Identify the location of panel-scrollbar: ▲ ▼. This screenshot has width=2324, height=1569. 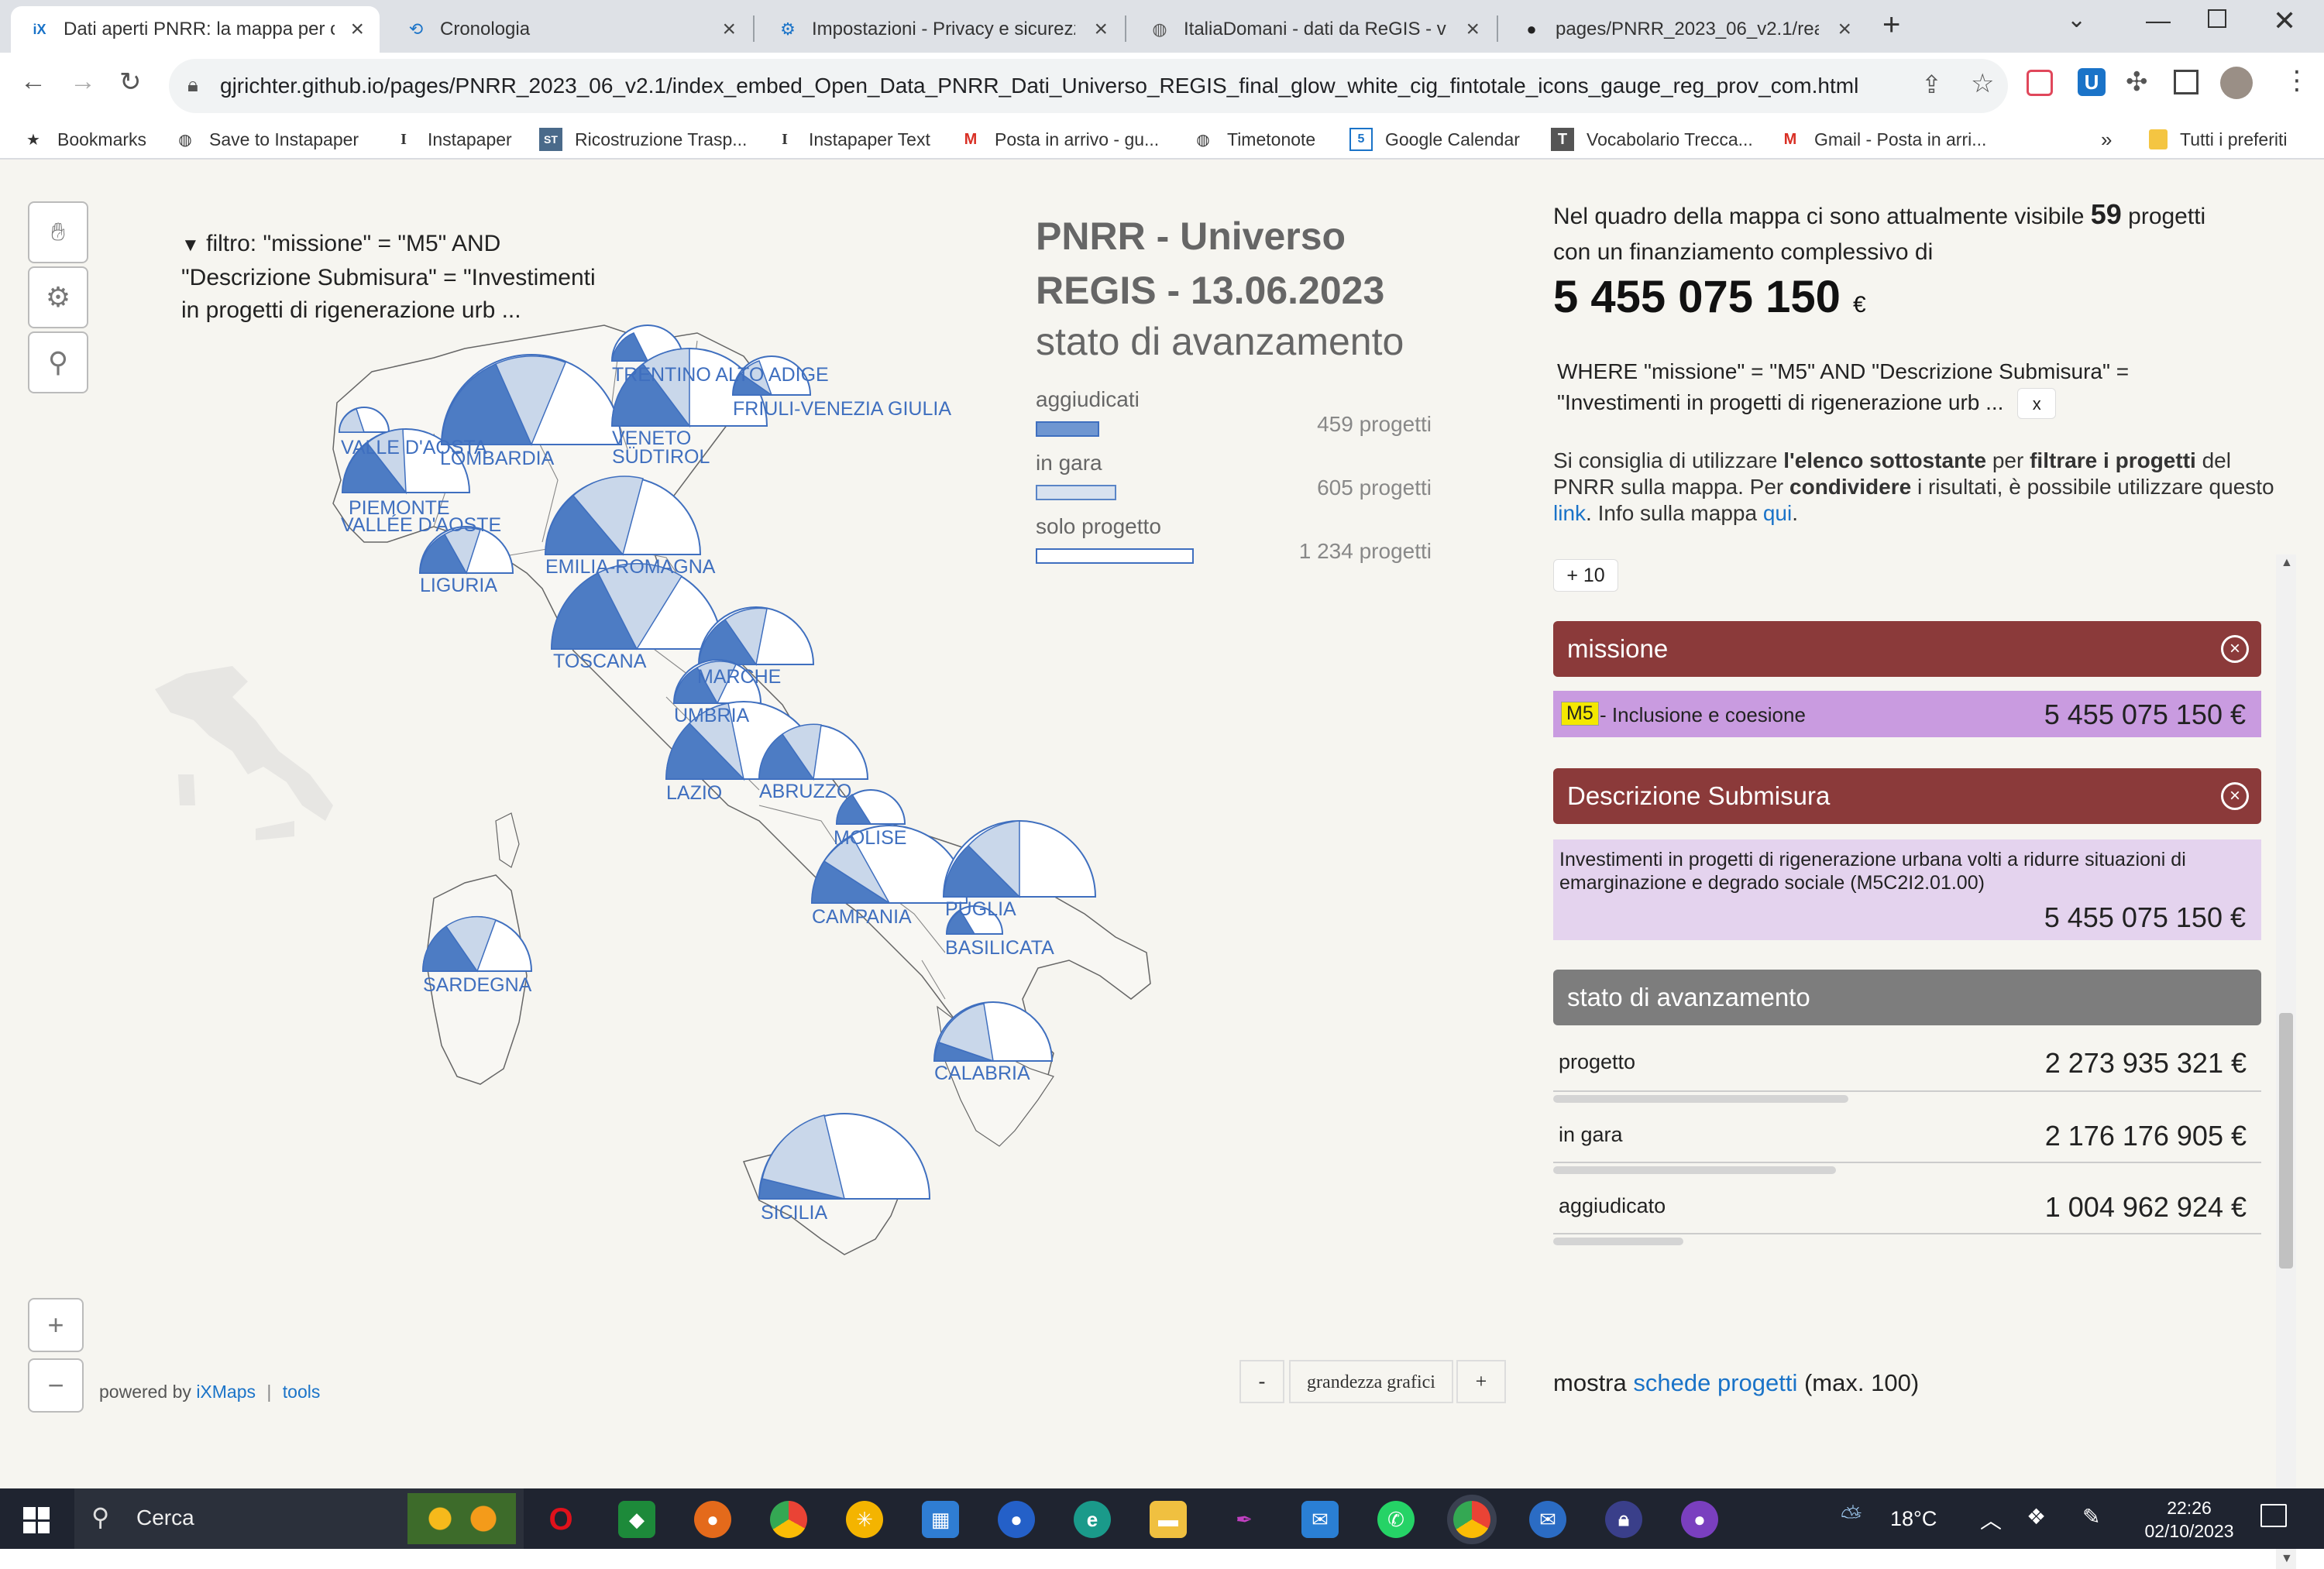
(2286, 1061).